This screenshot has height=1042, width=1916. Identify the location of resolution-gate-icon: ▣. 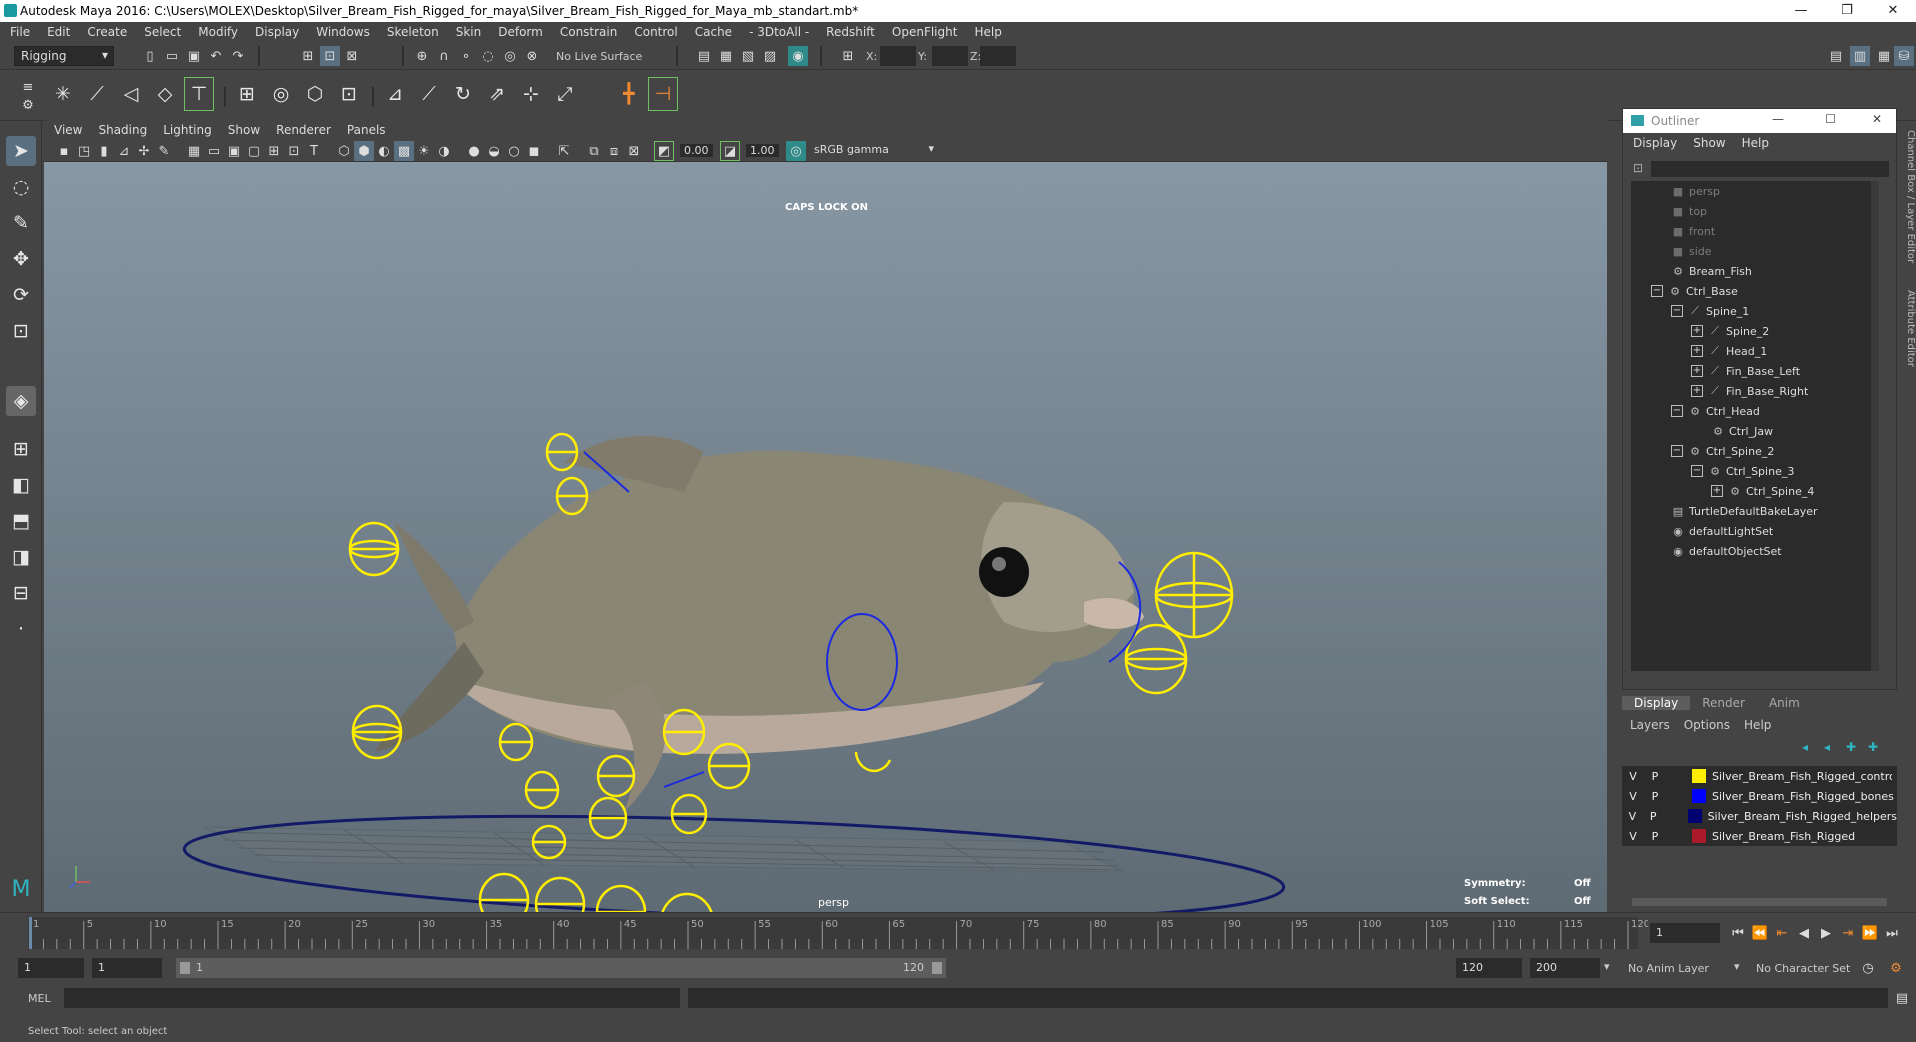
(234, 151).